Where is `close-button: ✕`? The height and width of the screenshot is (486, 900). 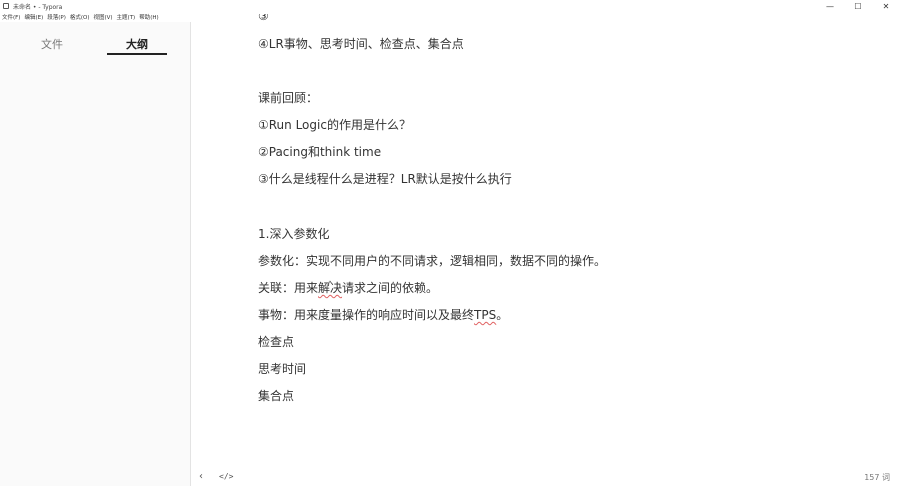 close-button: ✕ is located at coordinates (886, 6).